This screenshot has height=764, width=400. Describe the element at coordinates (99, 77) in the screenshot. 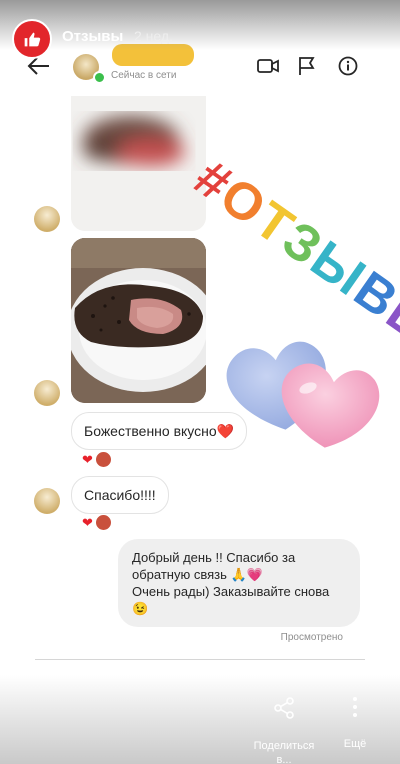

I see `online-indicator` at that location.